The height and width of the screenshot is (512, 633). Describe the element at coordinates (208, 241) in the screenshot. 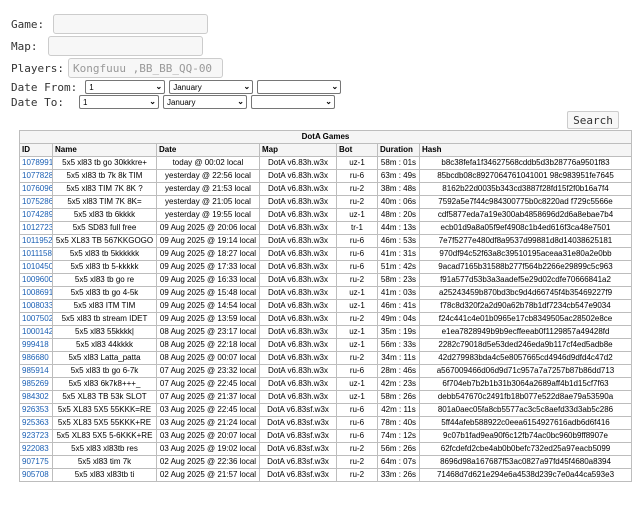

I see `game-date: 09 Aug 2025 @ 19:14 local` at that location.